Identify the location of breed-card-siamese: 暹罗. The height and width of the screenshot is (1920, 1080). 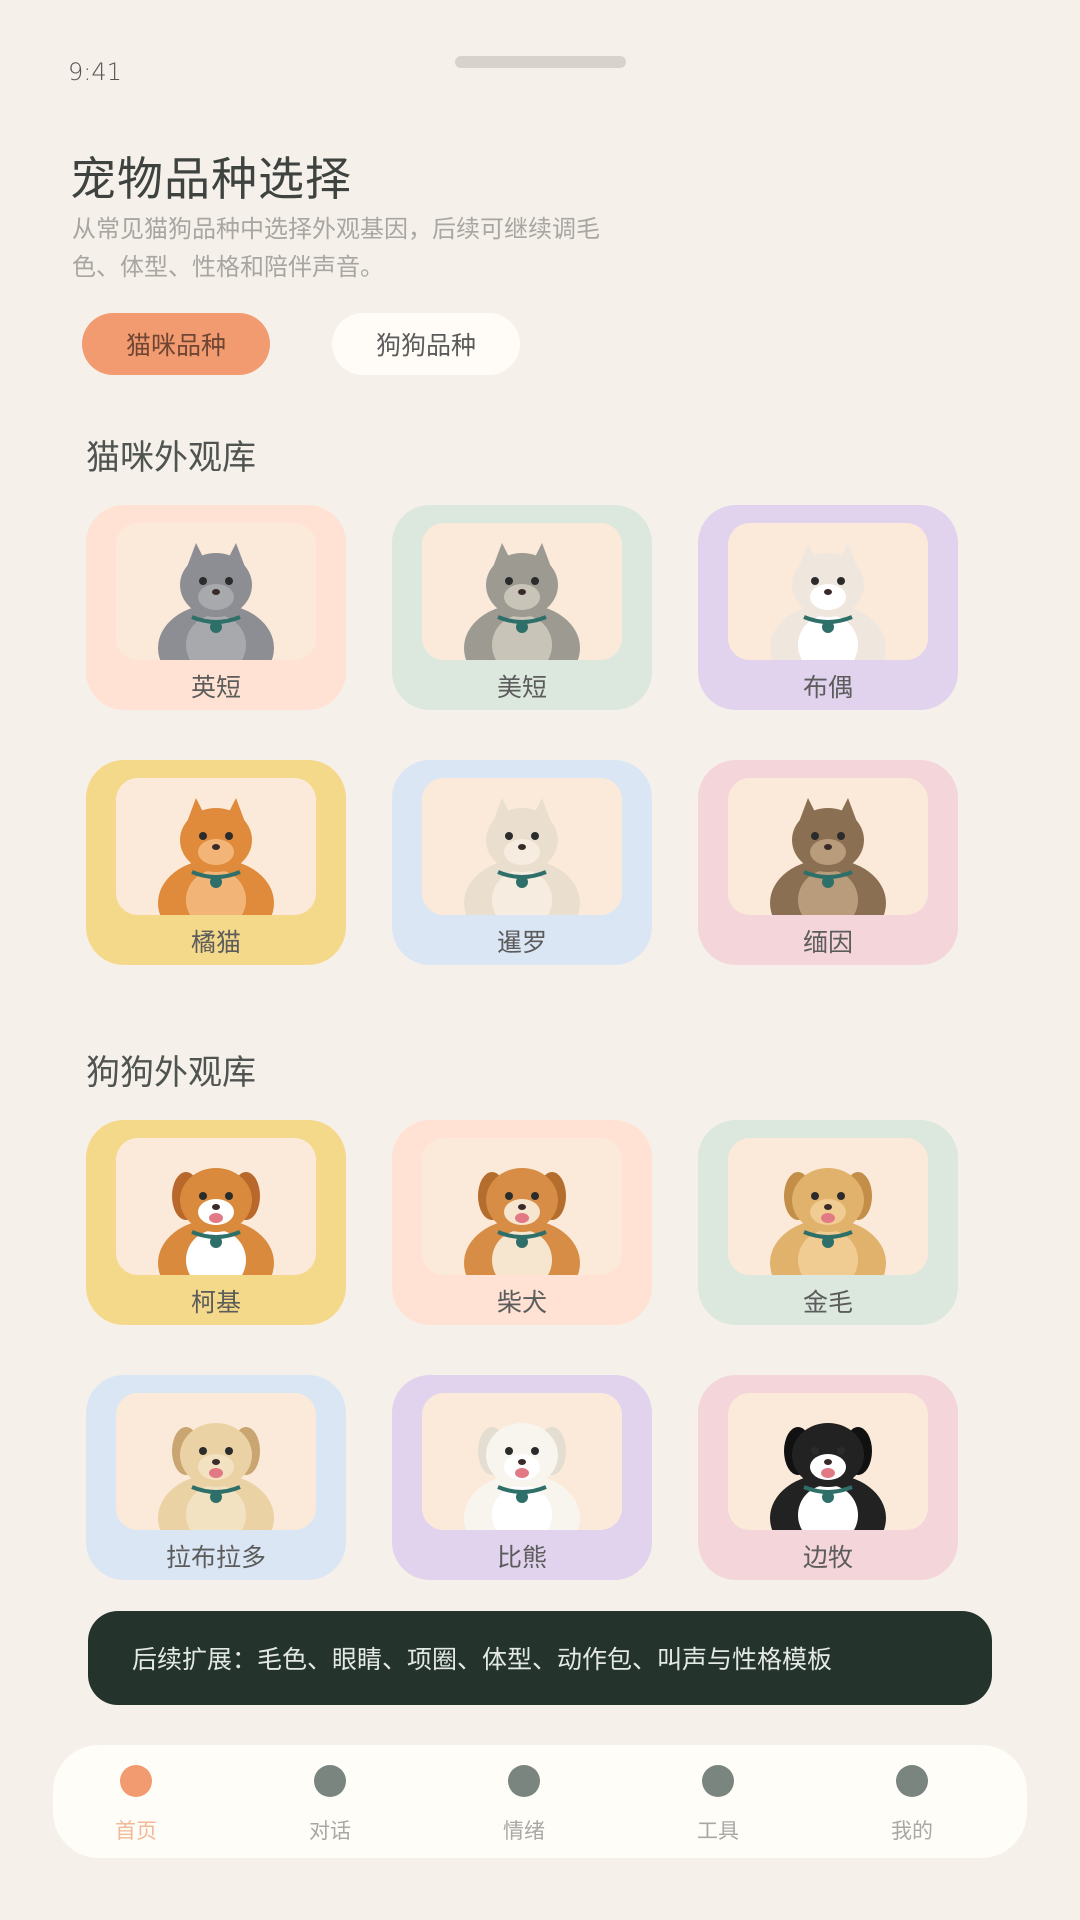
(522, 862).